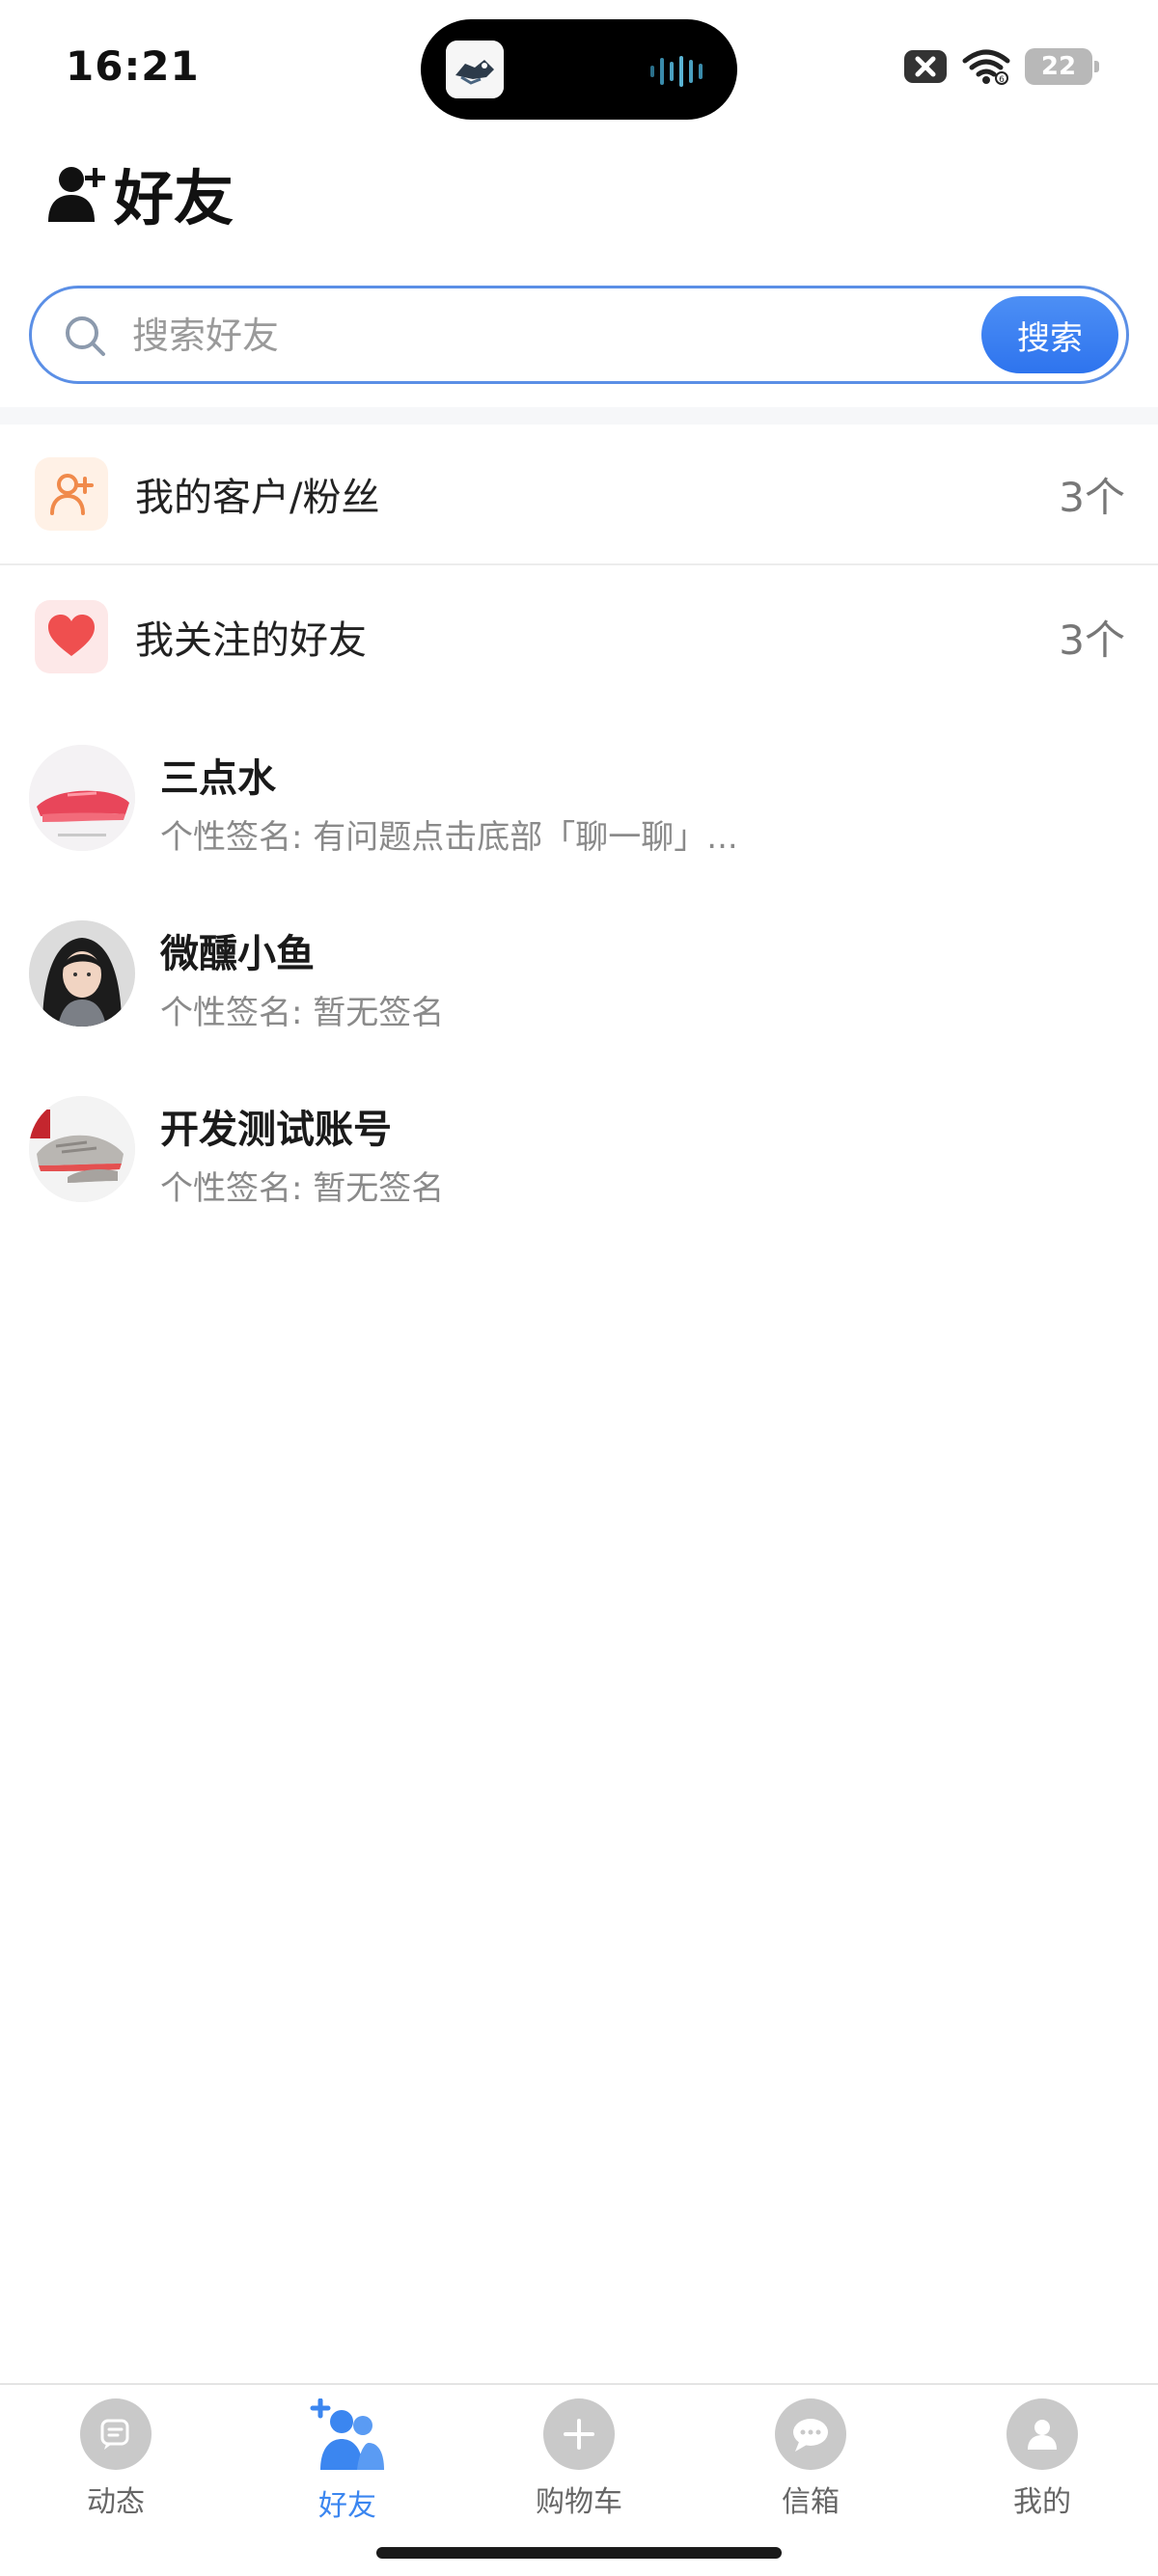  Describe the element at coordinates (579, 494) in the screenshot. I see `section-customers-fans: 我的客户/粉丝 3个` at that location.